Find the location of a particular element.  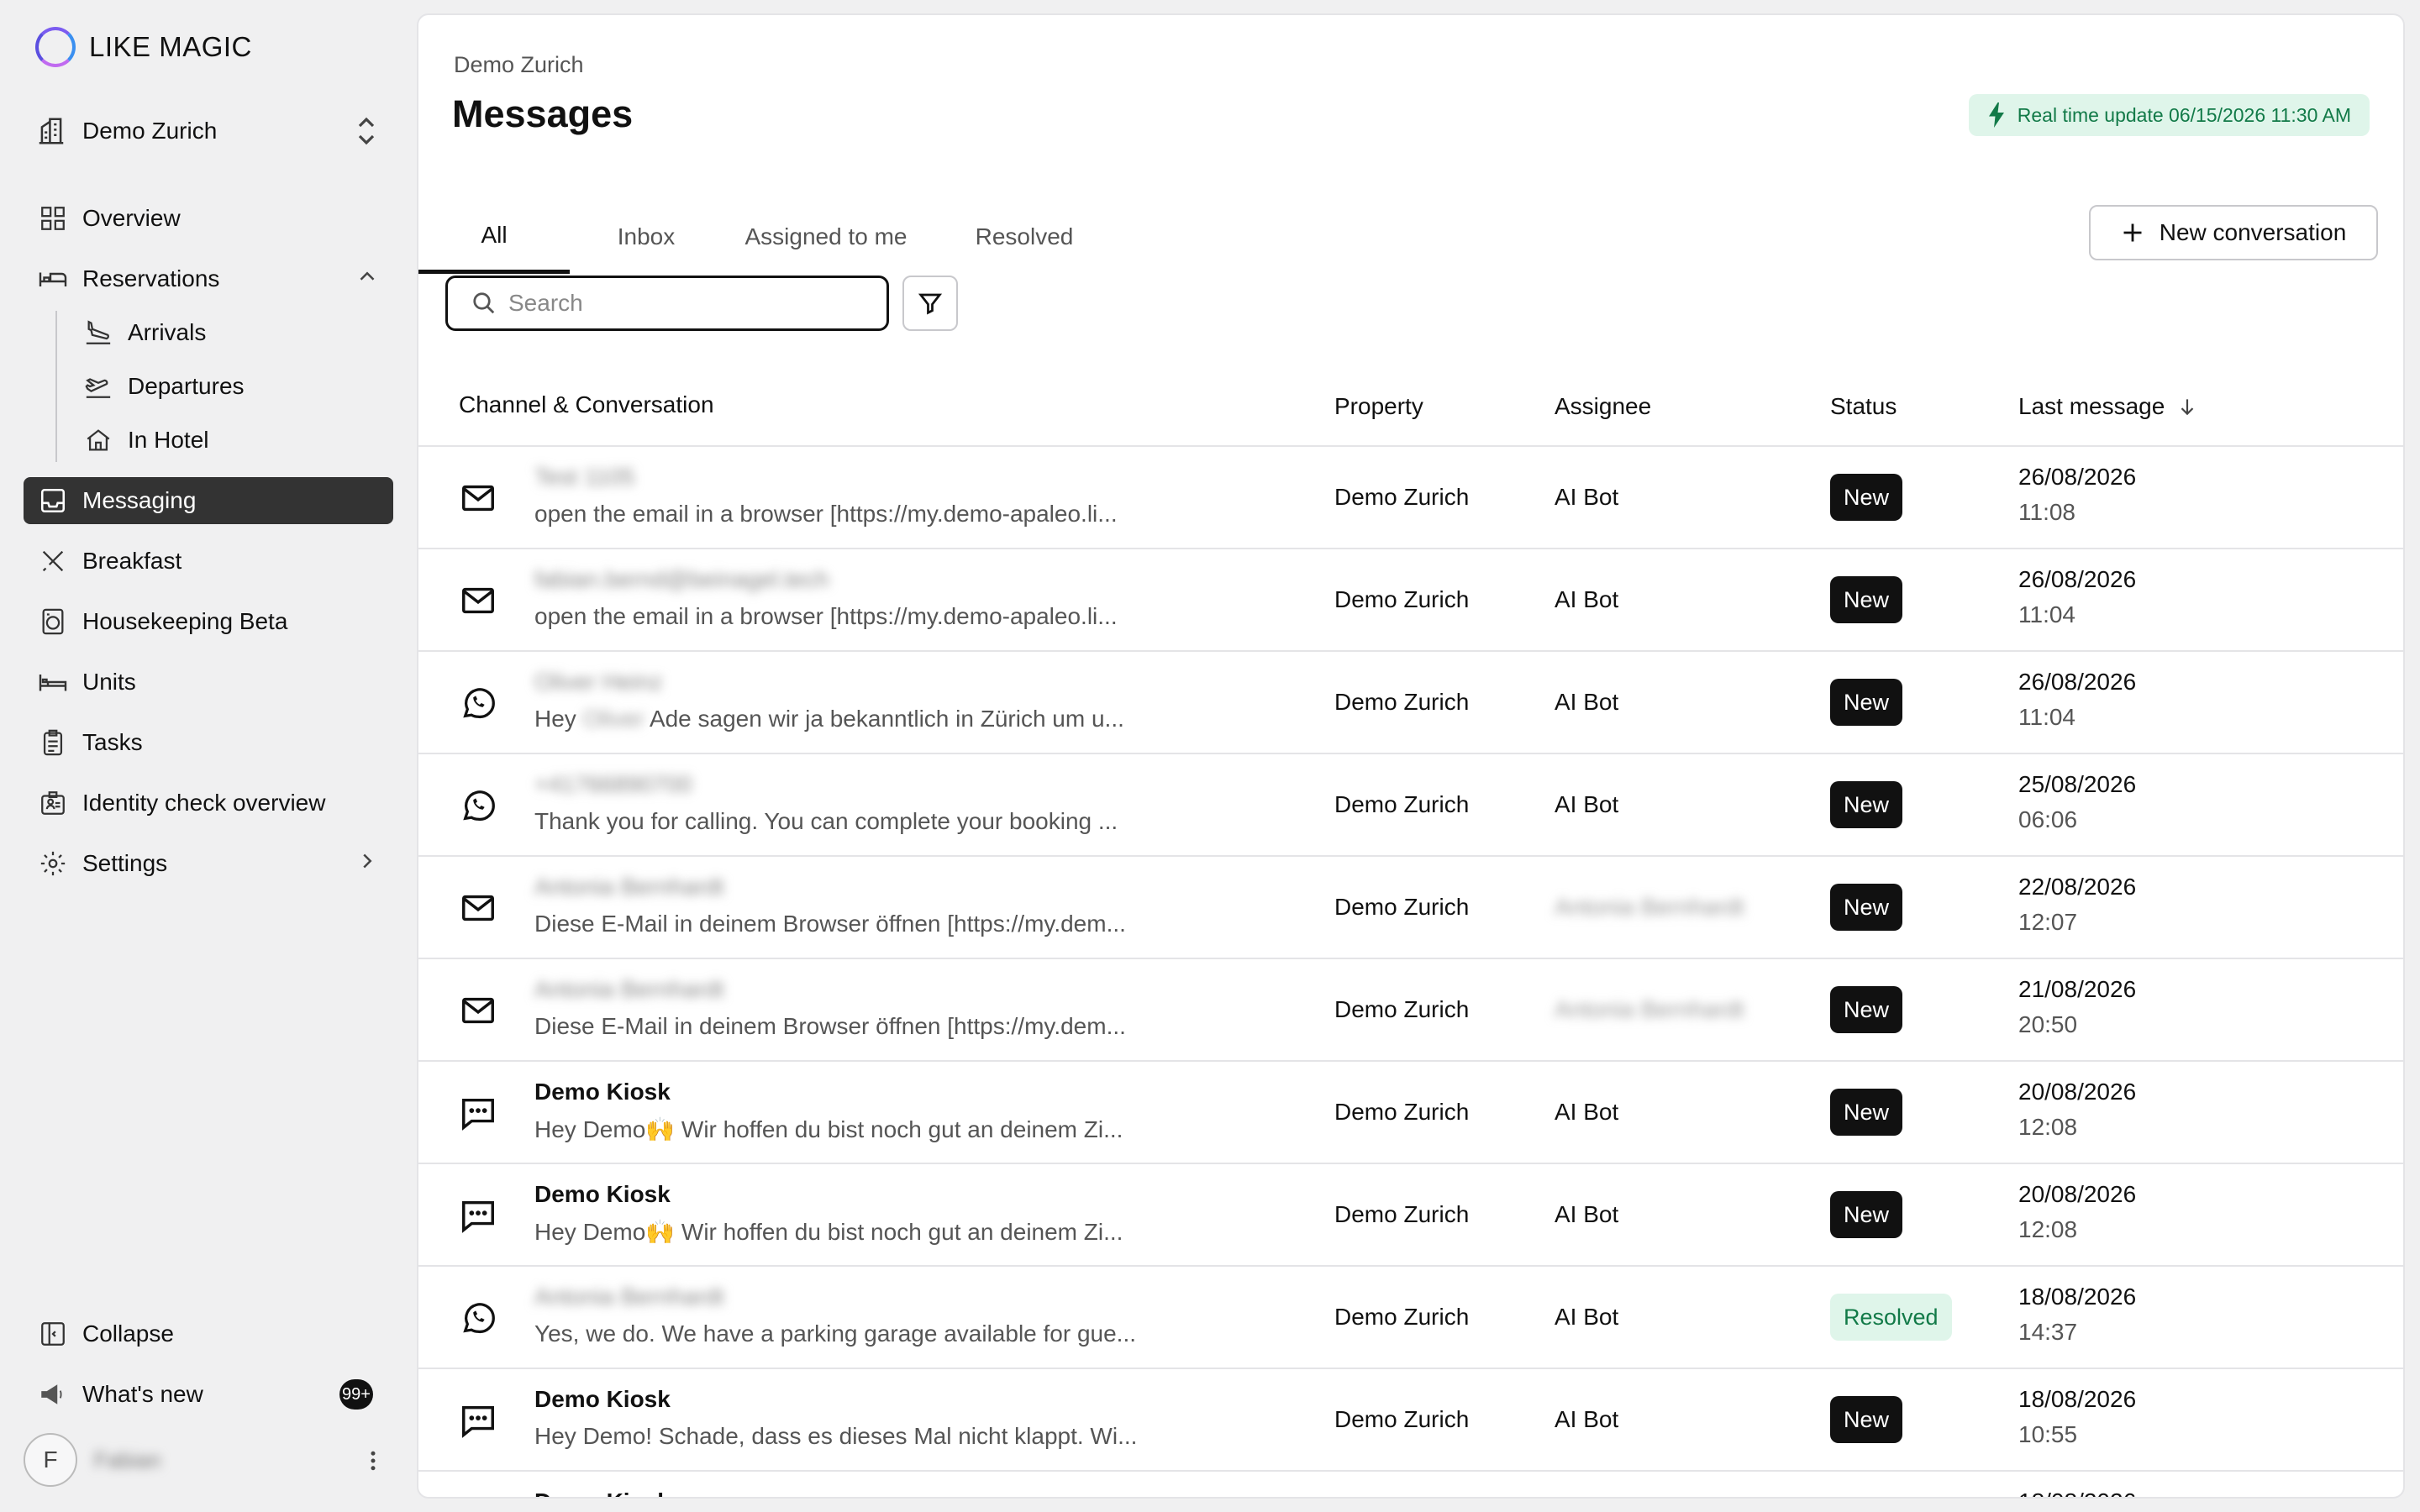

assignee-cell: Antonia Bernhardt is located at coordinates (1650, 1009).